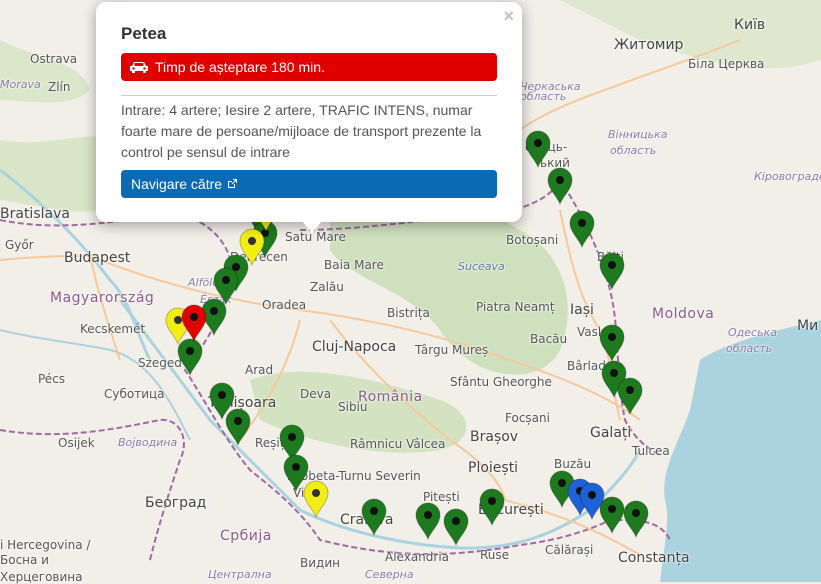  What do you see at coordinates (493, 468) in the screenshot?
I see `place-label: Ploiești` at bounding box center [493, 468].